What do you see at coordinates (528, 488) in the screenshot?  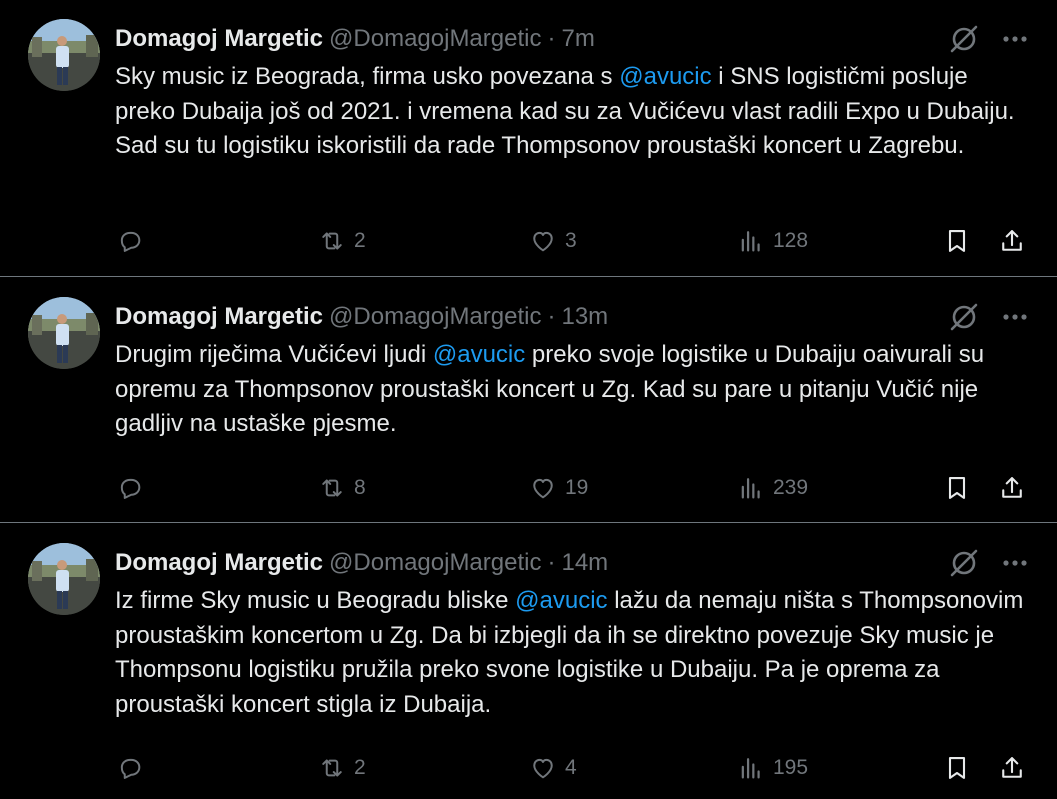 I see `action-bar: 8 19 239` at bounding box center [528, 488].